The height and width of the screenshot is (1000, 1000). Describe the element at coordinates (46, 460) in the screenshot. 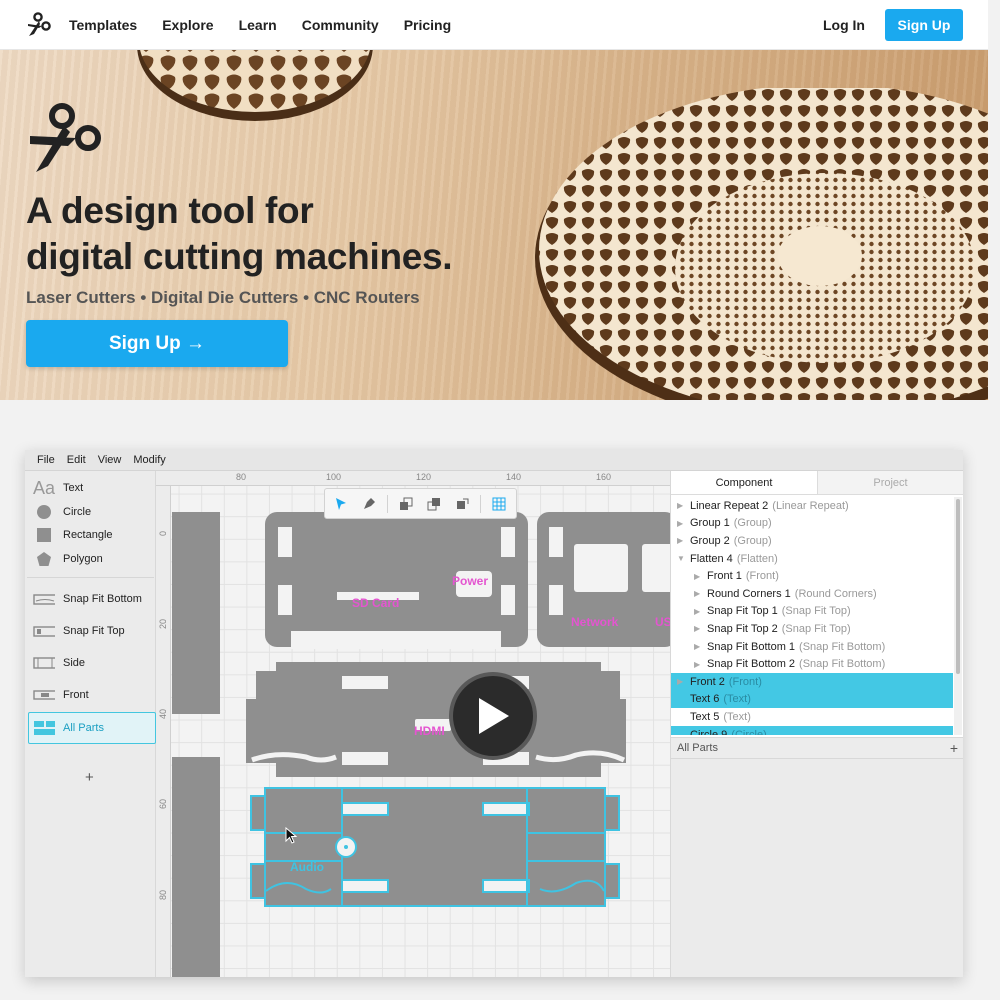

I see `menu-file: File` at that location.